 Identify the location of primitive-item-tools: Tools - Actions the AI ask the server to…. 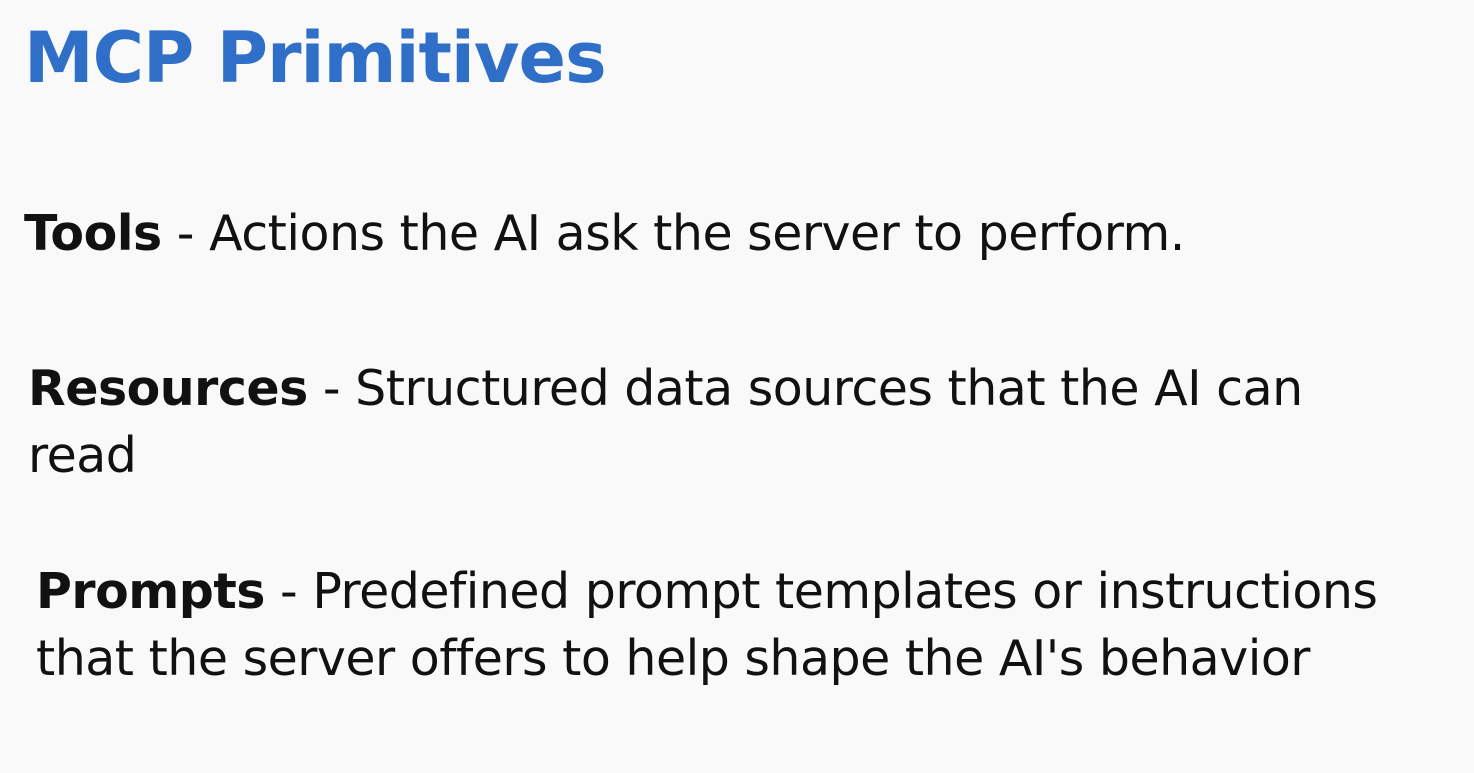
(604, 233).